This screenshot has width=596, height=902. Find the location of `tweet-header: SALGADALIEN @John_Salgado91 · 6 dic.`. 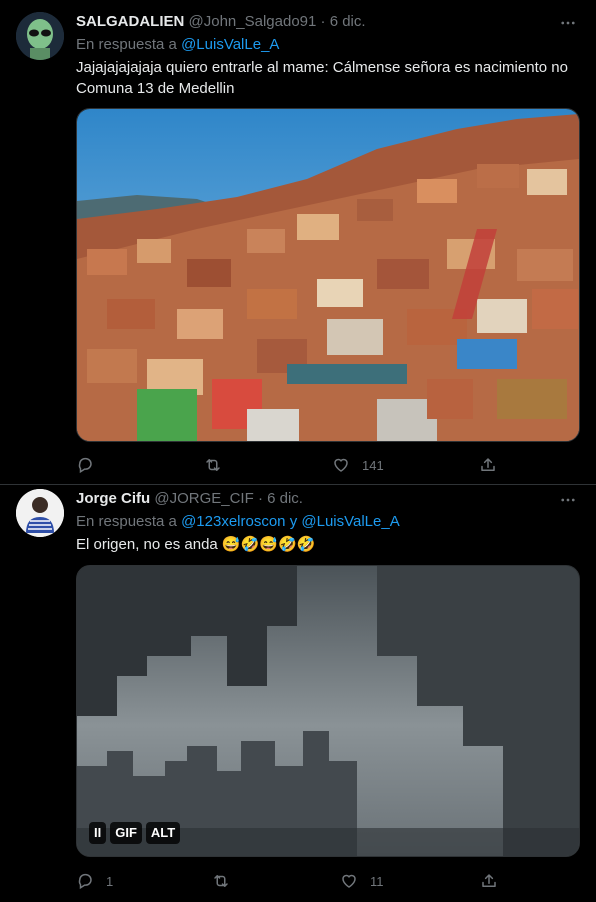

tweet-header: SALGADALIEN @John_Salgado91 · 6 dic. is located at coordinates (221, 21).